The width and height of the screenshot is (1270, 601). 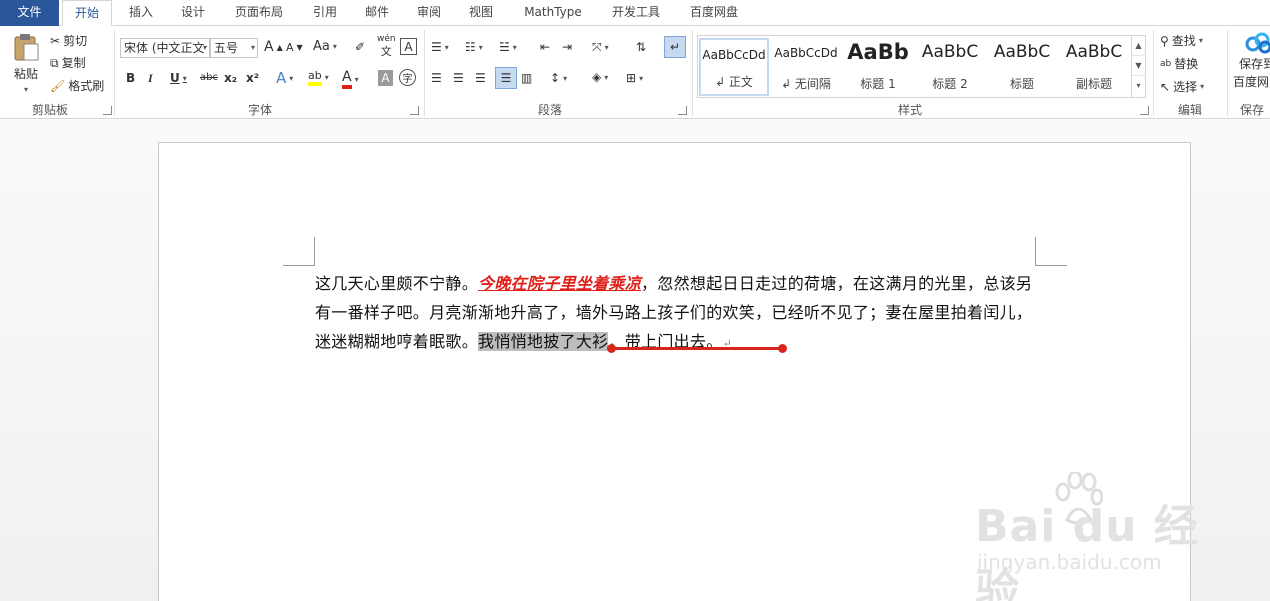 What do you see at coordinates (553, 13) in the screenshot?
I see `tab-mathtype: MathType` at bounding box center [553, 13].